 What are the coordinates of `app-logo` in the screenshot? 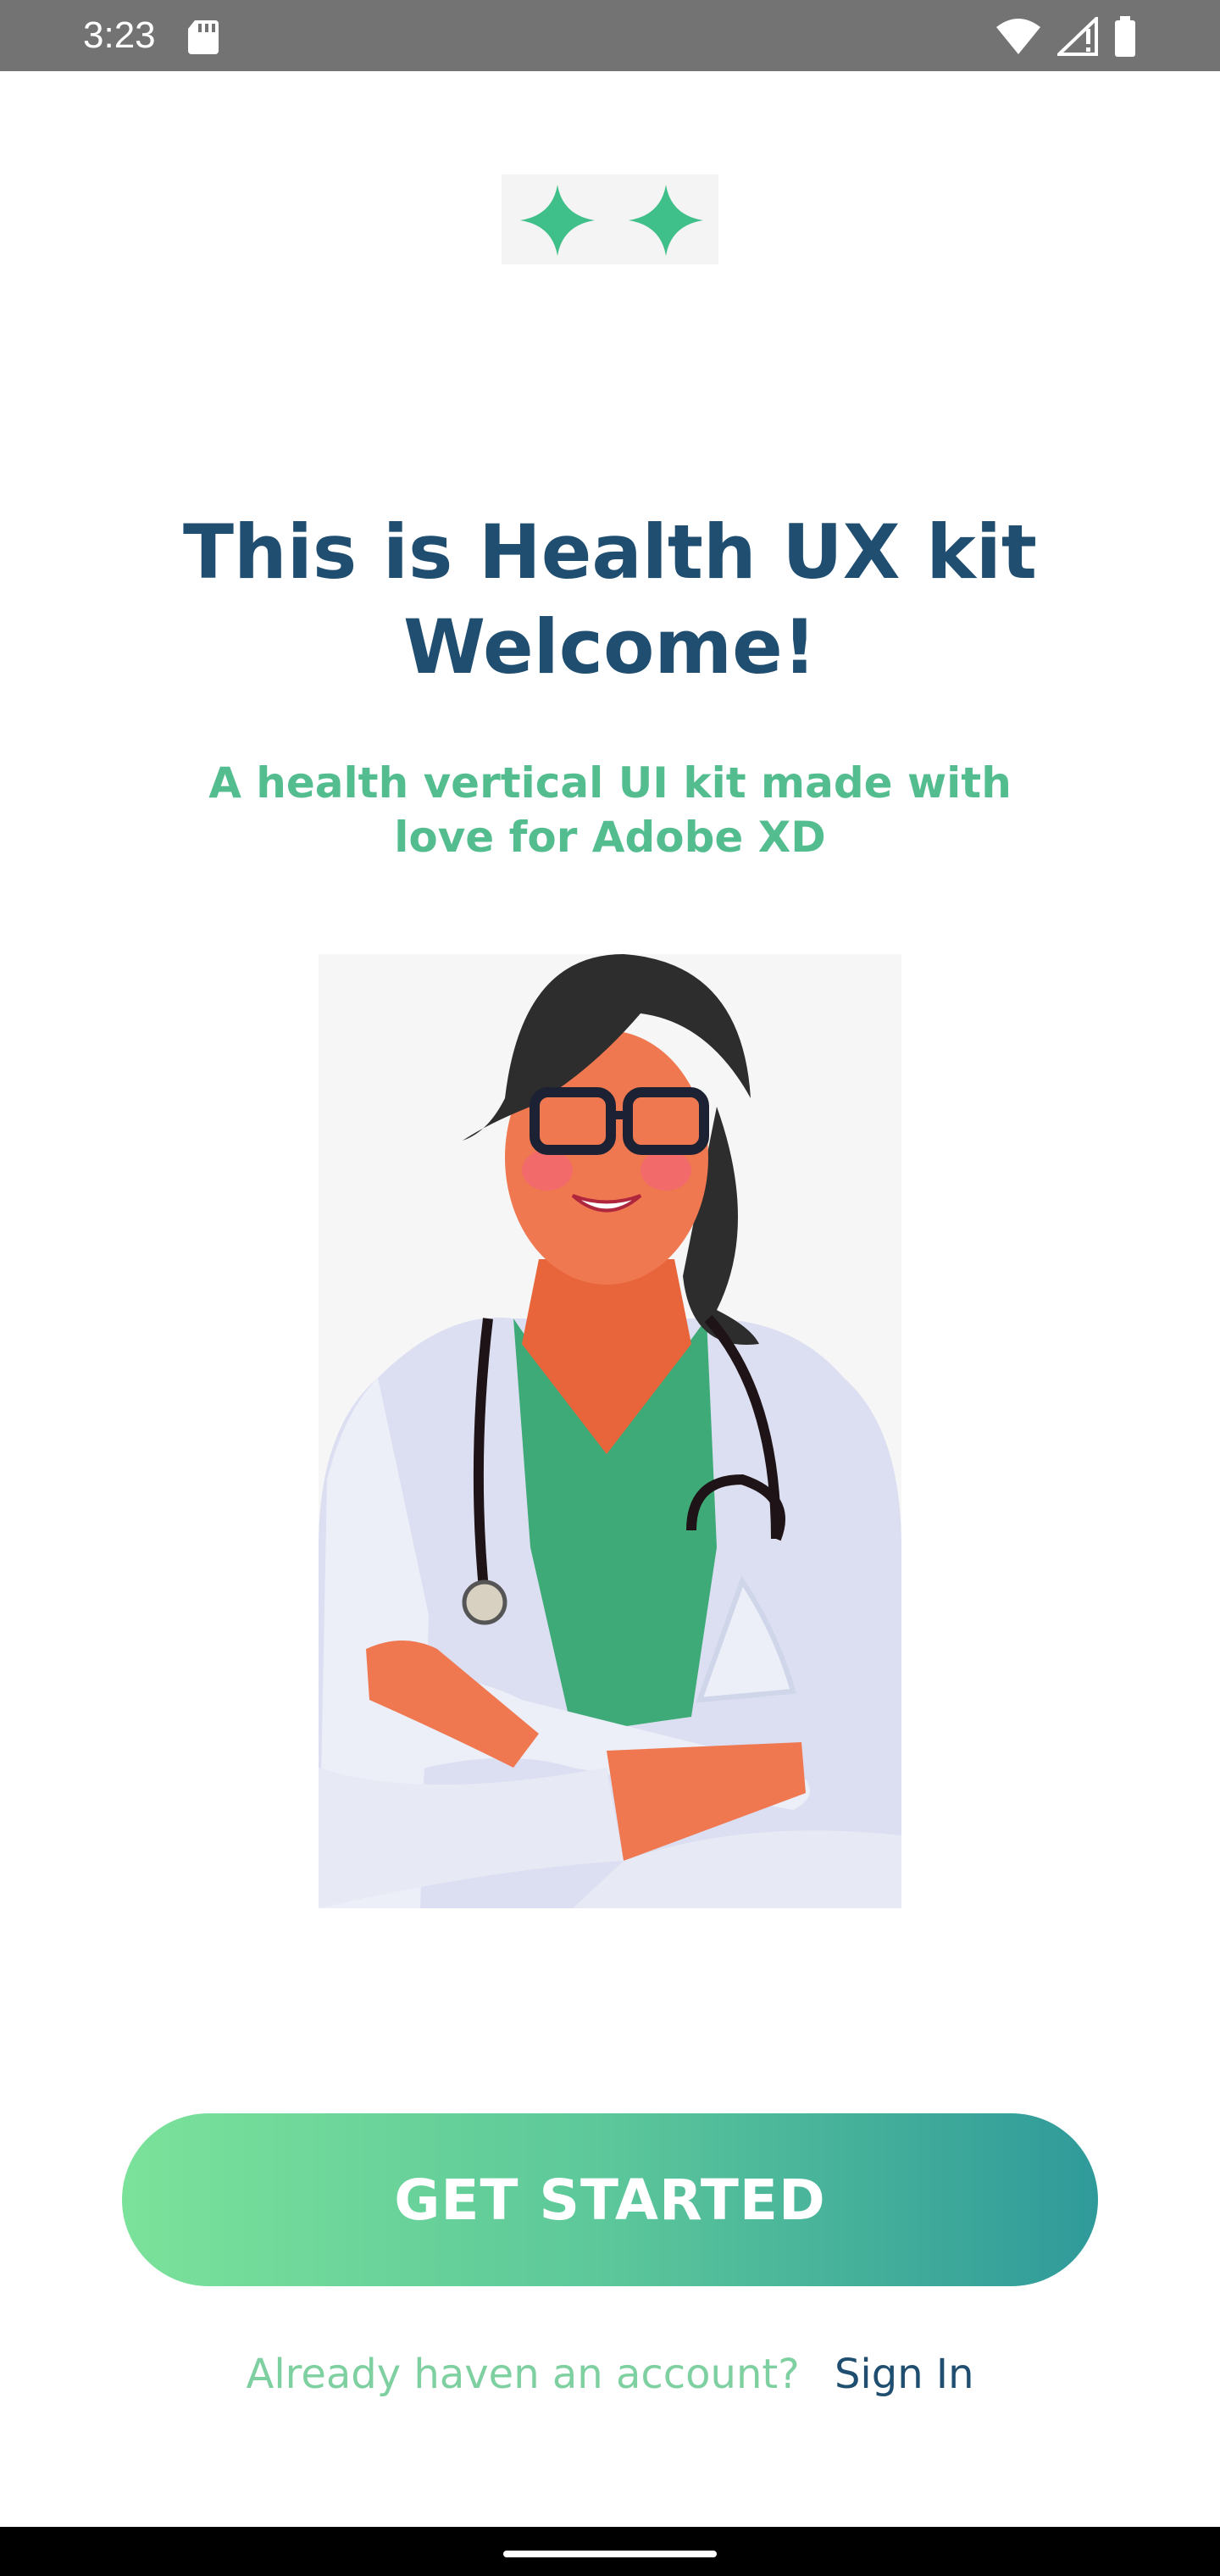 It's located at (610, 219).